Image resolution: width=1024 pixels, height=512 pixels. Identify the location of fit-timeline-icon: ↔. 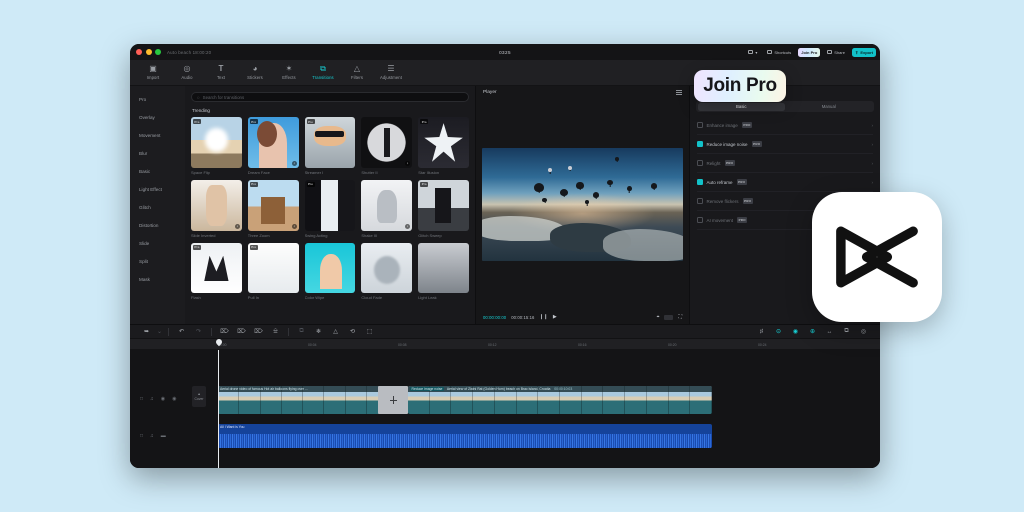
(829, 332).